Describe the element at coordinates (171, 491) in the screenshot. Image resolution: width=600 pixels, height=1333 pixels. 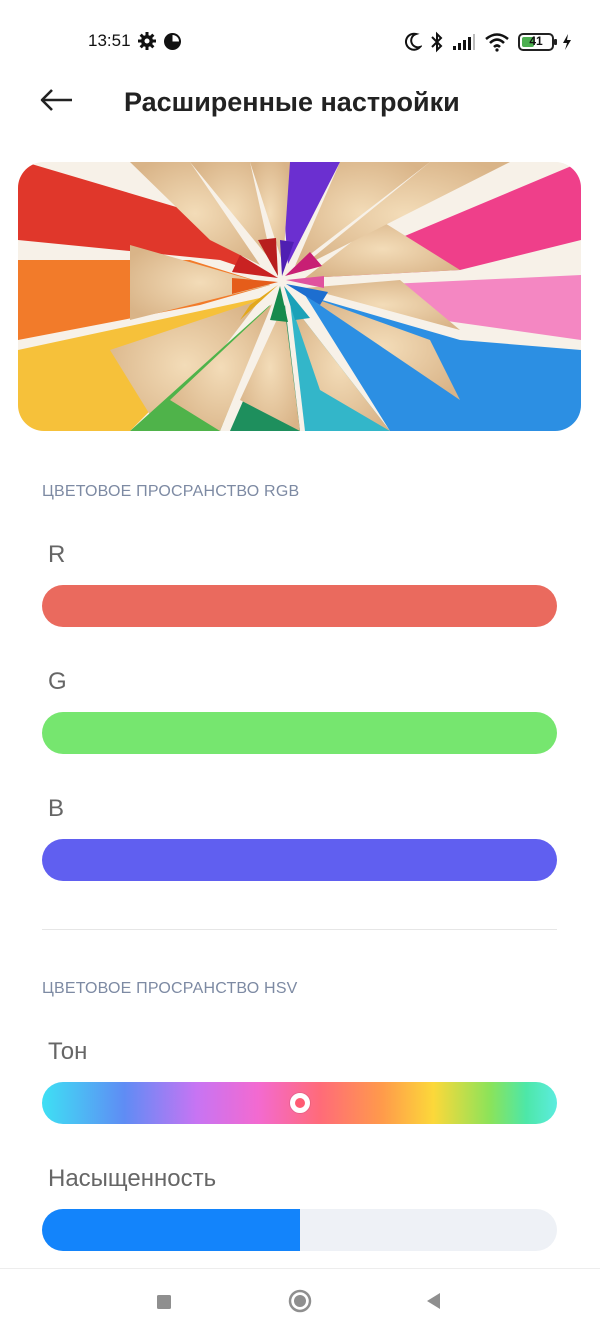
I see `rgb-section-label: ЦВЕТОВОЕ ПРОСРАНСТВО RGB` at that location.